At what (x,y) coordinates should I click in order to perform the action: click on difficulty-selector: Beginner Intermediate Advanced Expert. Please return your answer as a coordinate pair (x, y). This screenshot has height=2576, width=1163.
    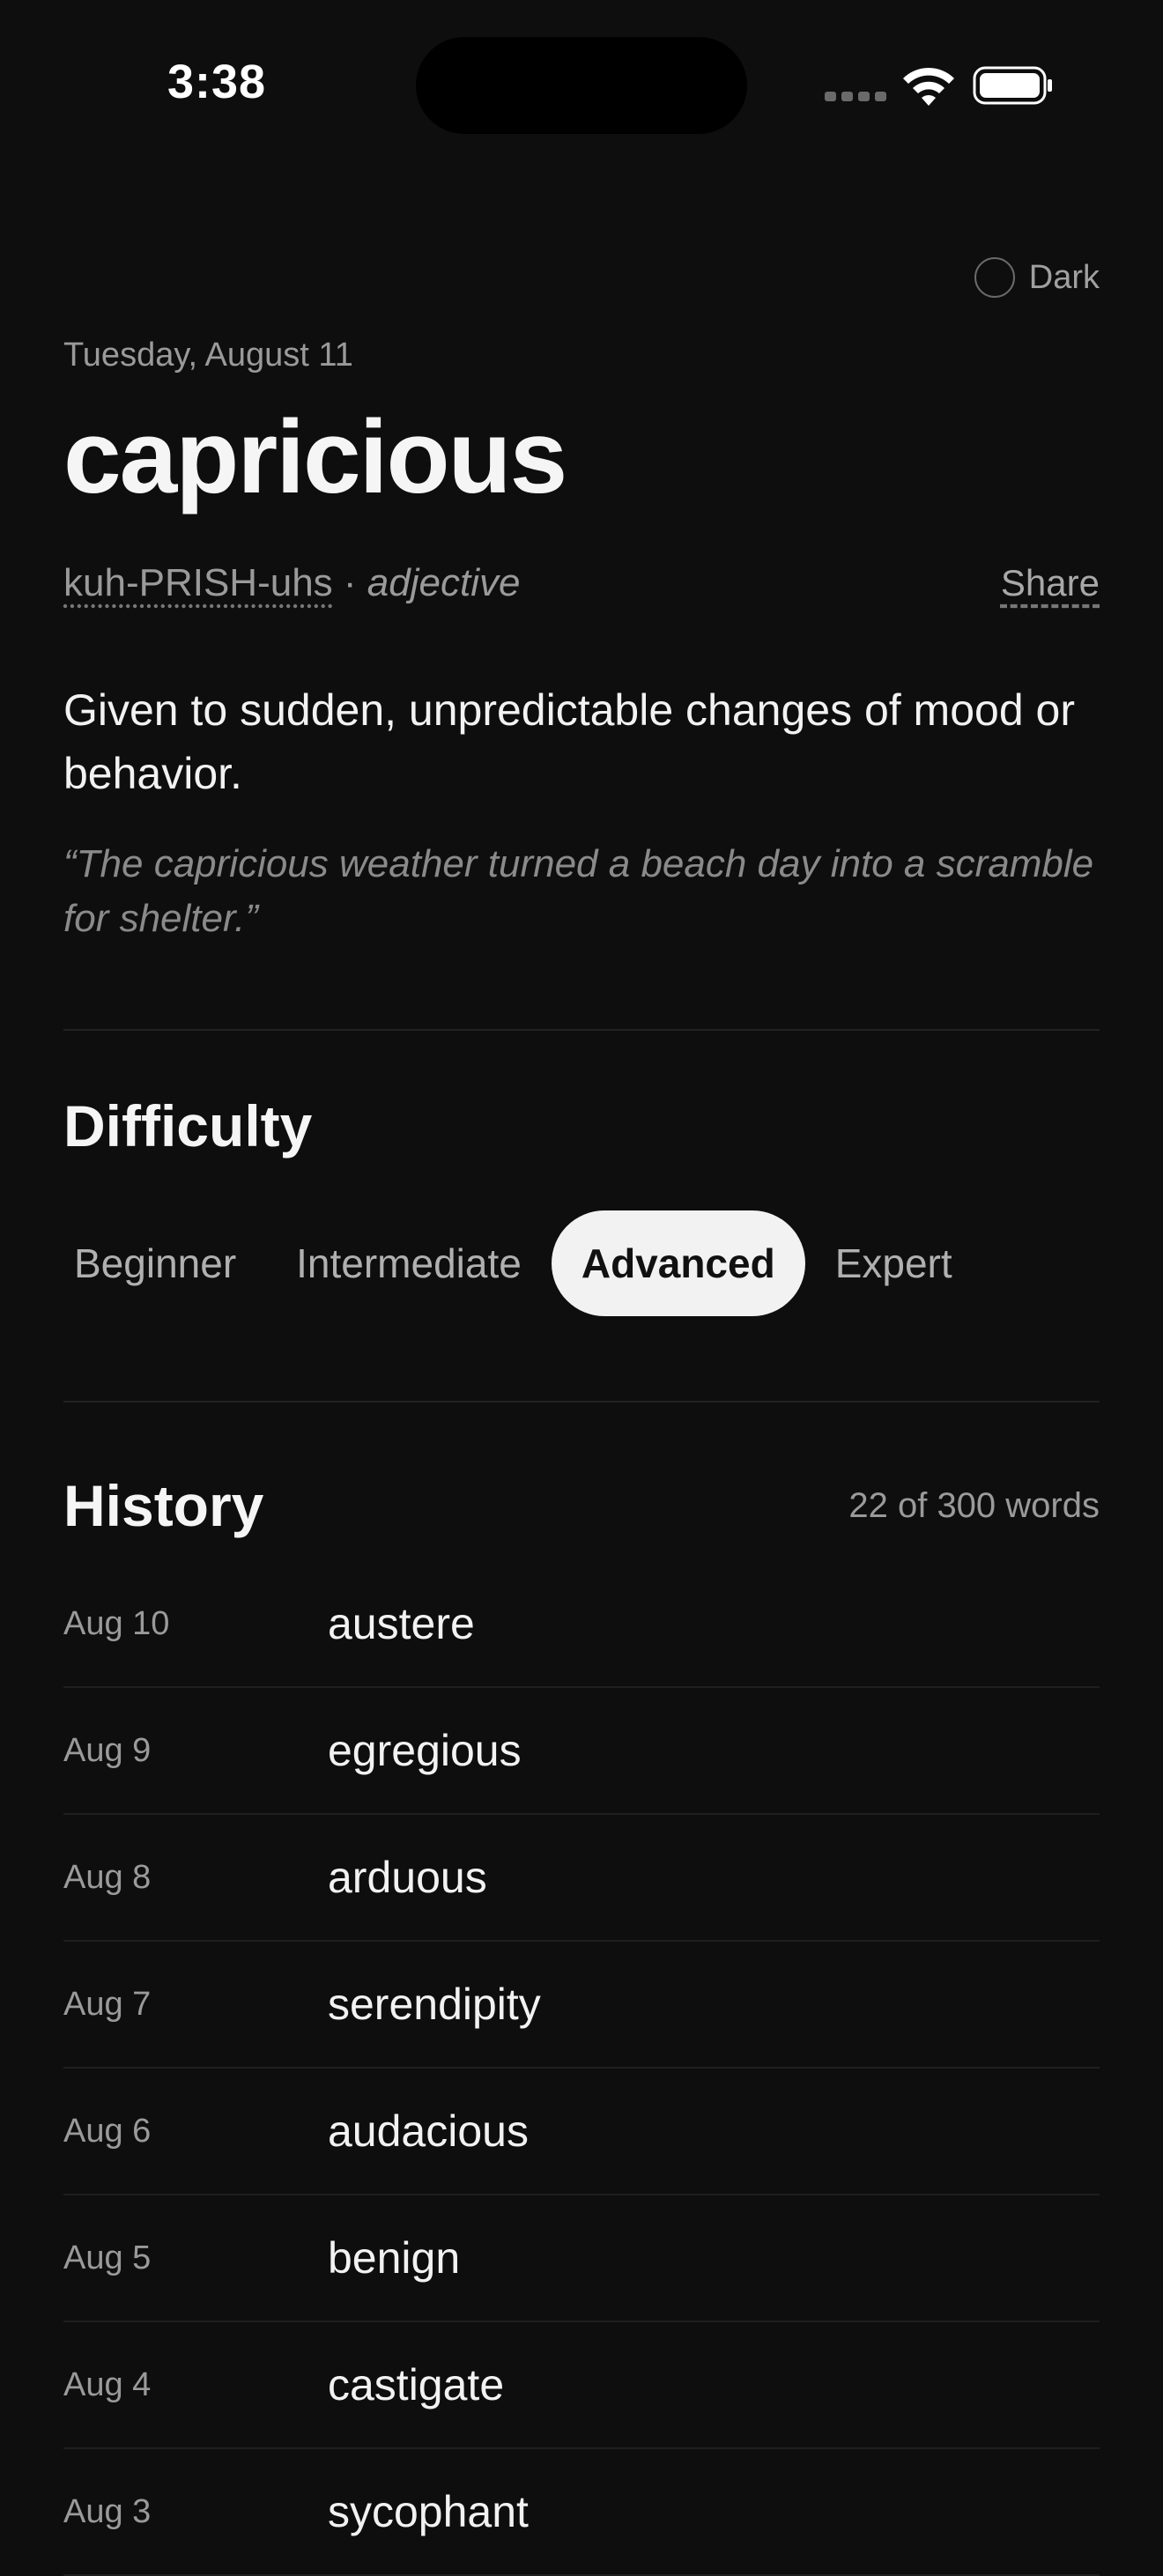
    Looking at the image, I should click on (581, 1263).